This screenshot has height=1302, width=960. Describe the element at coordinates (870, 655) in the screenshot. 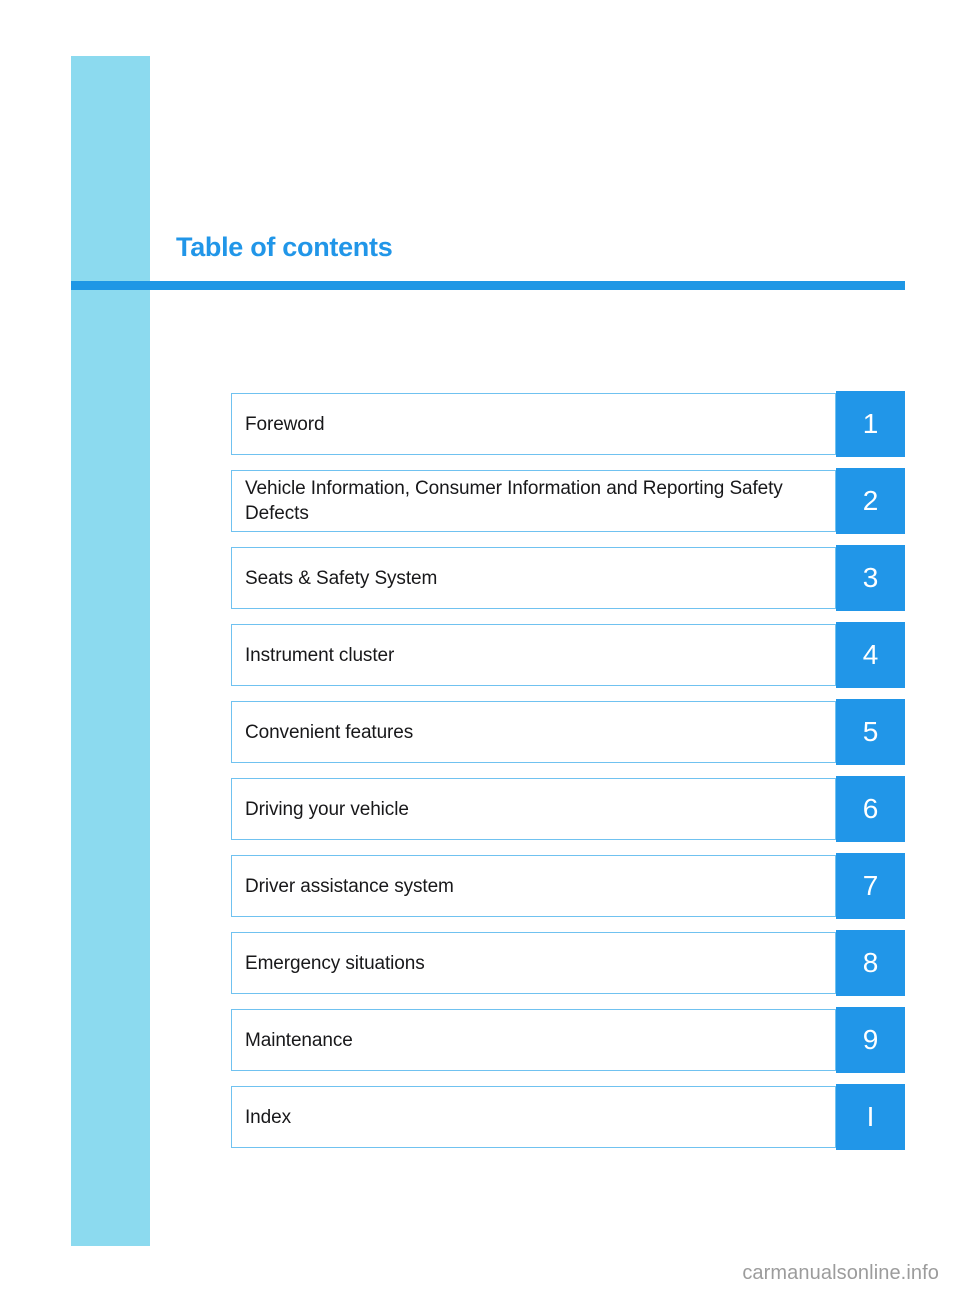

I see `toc-entry-chapter-tab: 4` at that location.